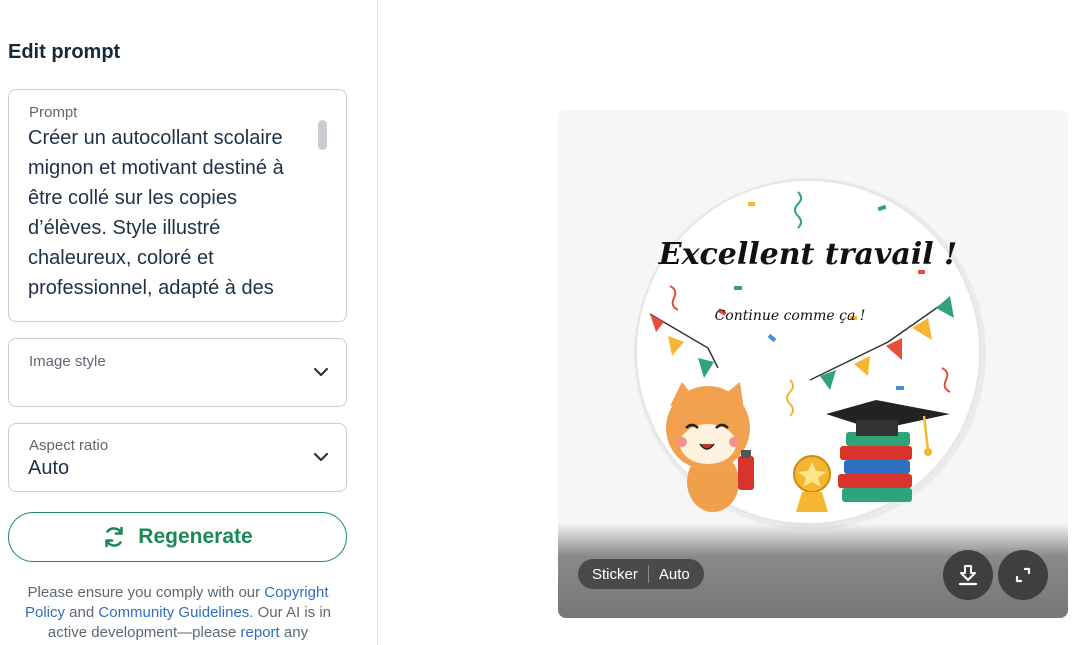 The image size is (1072, 645). What do you see at coordinates (195, 536) in the screenshot?
I see `regenerate-label: Regenerate` at bounding box center [195, 536].